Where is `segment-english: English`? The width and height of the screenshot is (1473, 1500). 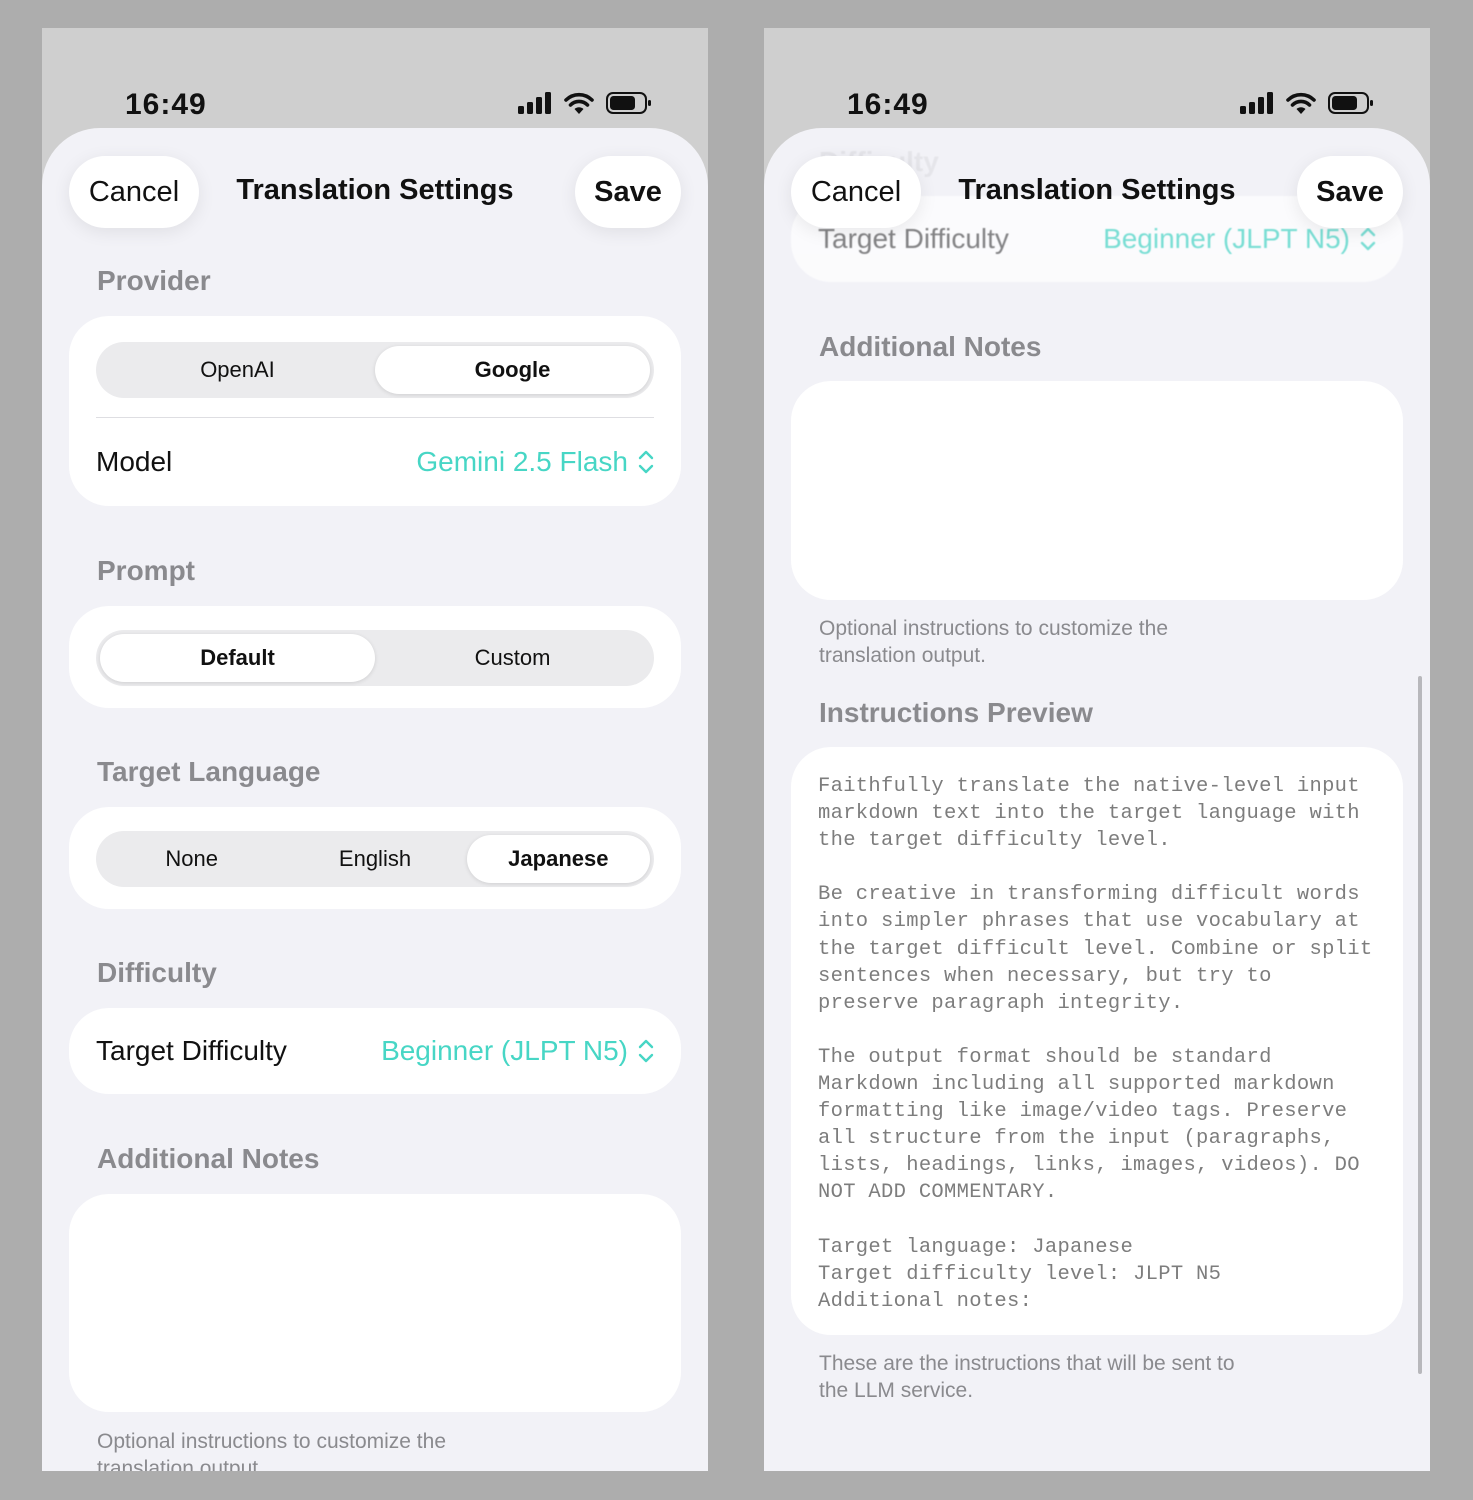 segment-english: English is located at coordinates (374, 859).